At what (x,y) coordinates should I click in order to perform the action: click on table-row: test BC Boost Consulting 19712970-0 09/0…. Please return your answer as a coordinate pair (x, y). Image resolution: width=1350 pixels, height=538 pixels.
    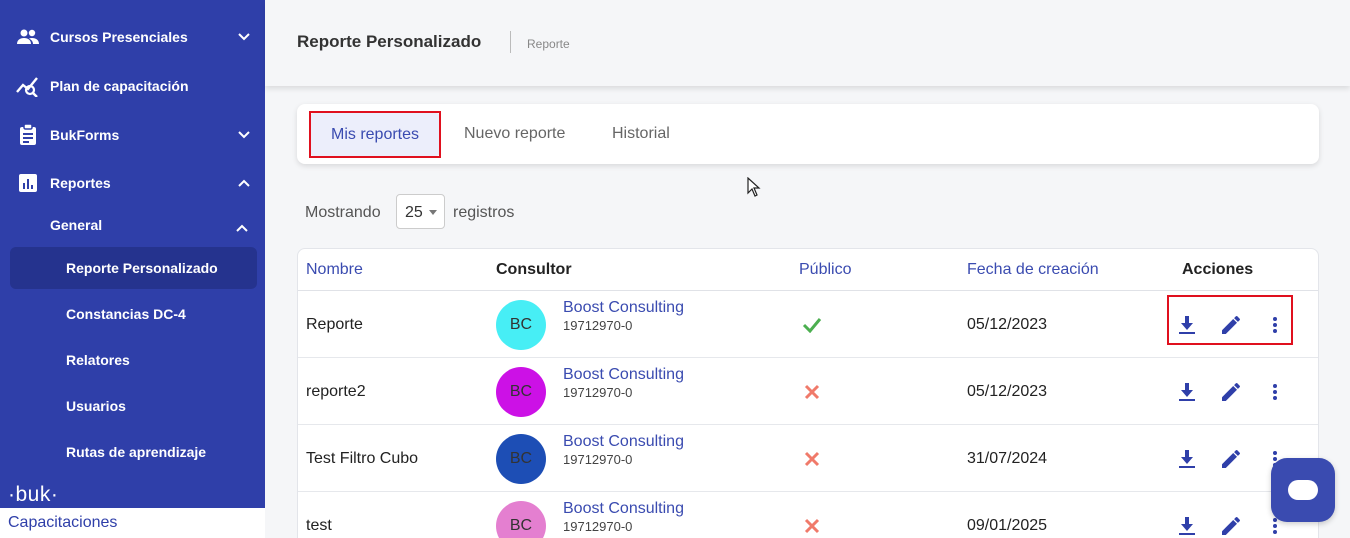
    Looking at the image, I should click on (808, 515).